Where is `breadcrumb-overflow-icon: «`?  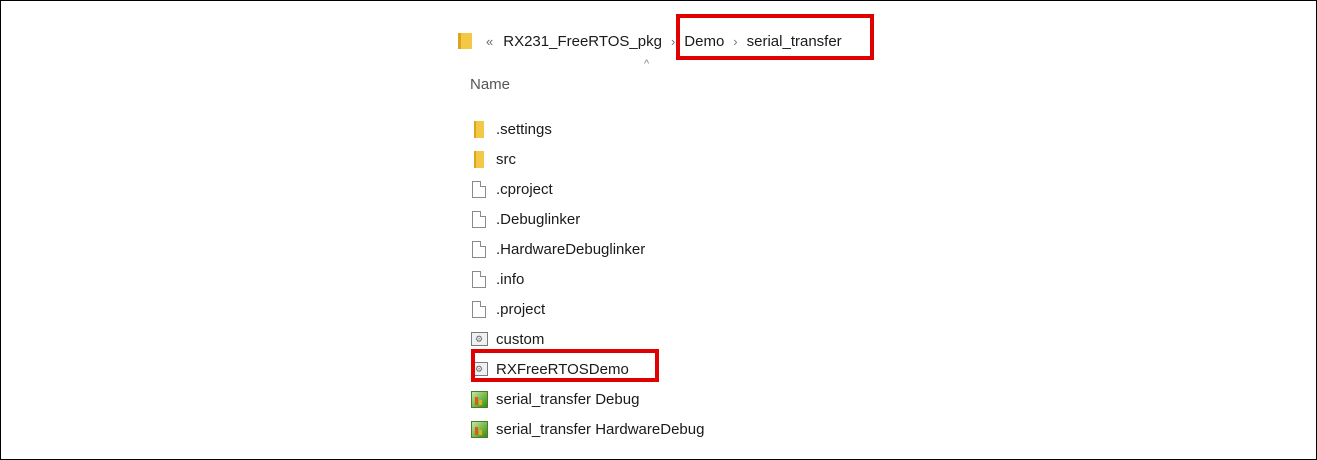
breadcrumb-overflow-icon: « is located at coordinates (489, 41).